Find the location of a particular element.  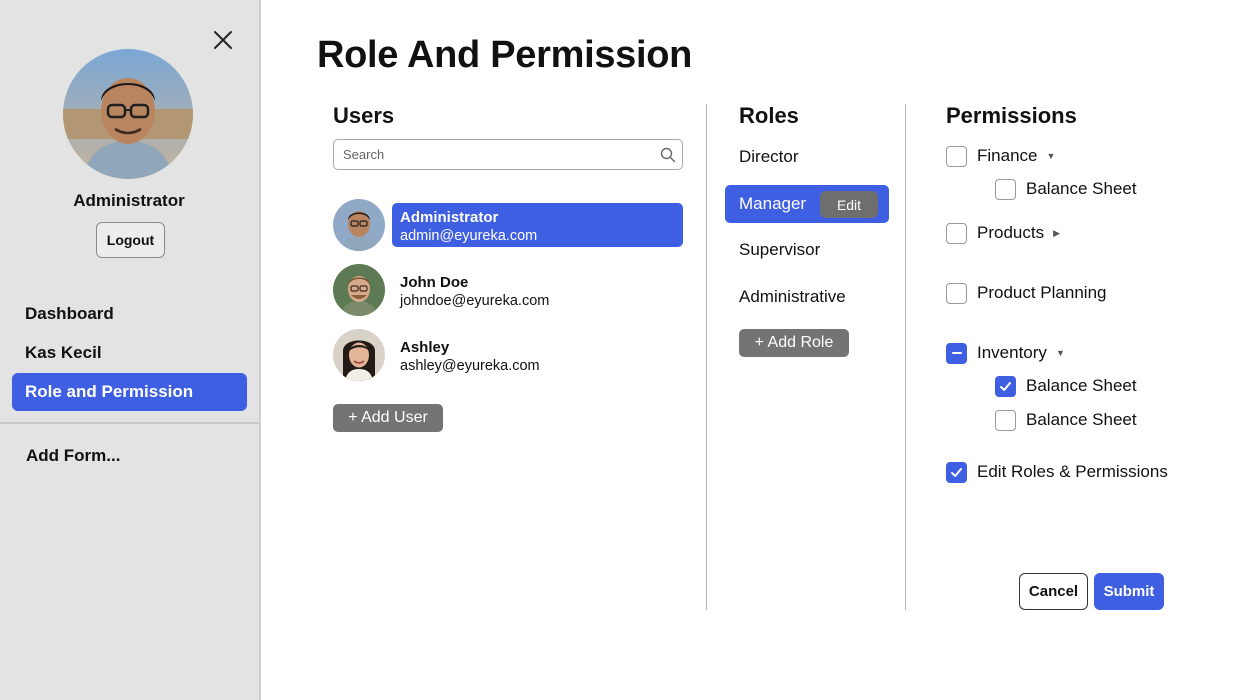

user-list-item: Administrator admin@eyureka.com is located at coordinates (508, 225).